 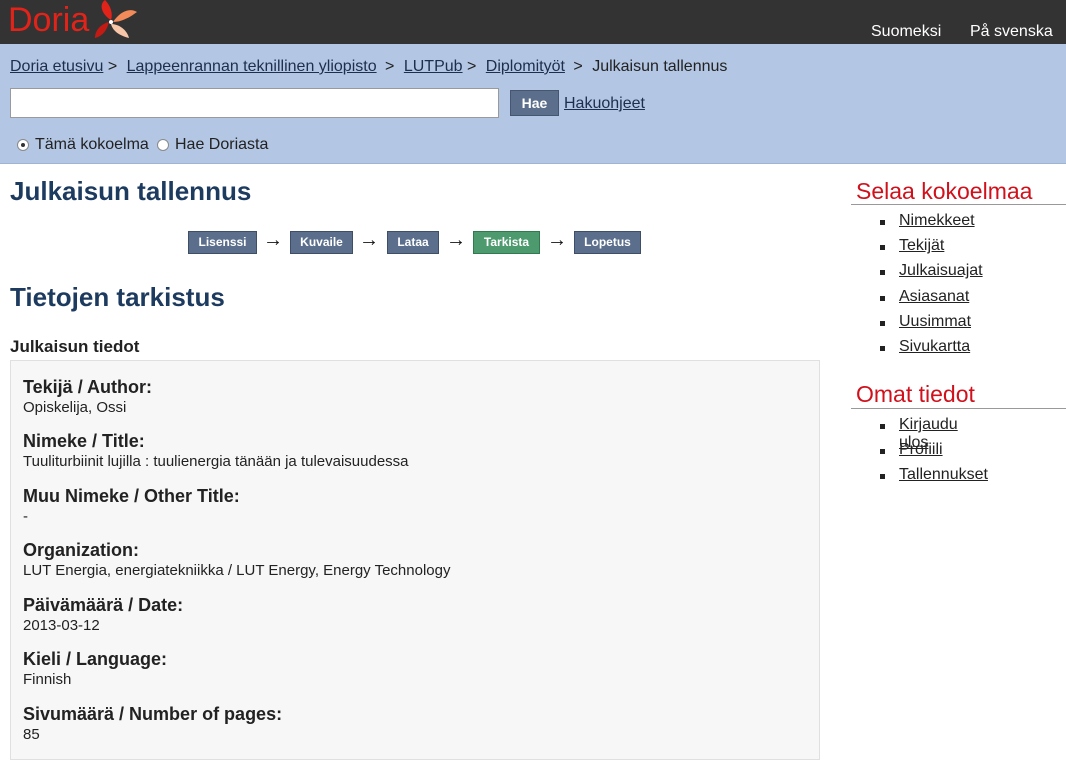 What do you see at coordinates (84, 441) in the screenshot?
I see `field-label: Nimeke / Title:` at bounding box center [84, 441].